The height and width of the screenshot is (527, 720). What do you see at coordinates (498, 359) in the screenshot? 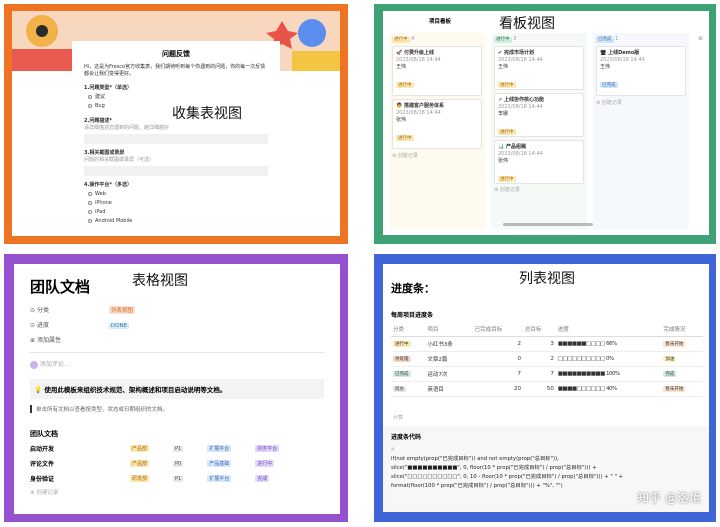
I see `table-cell: 0` at bounding box center [498, 359].